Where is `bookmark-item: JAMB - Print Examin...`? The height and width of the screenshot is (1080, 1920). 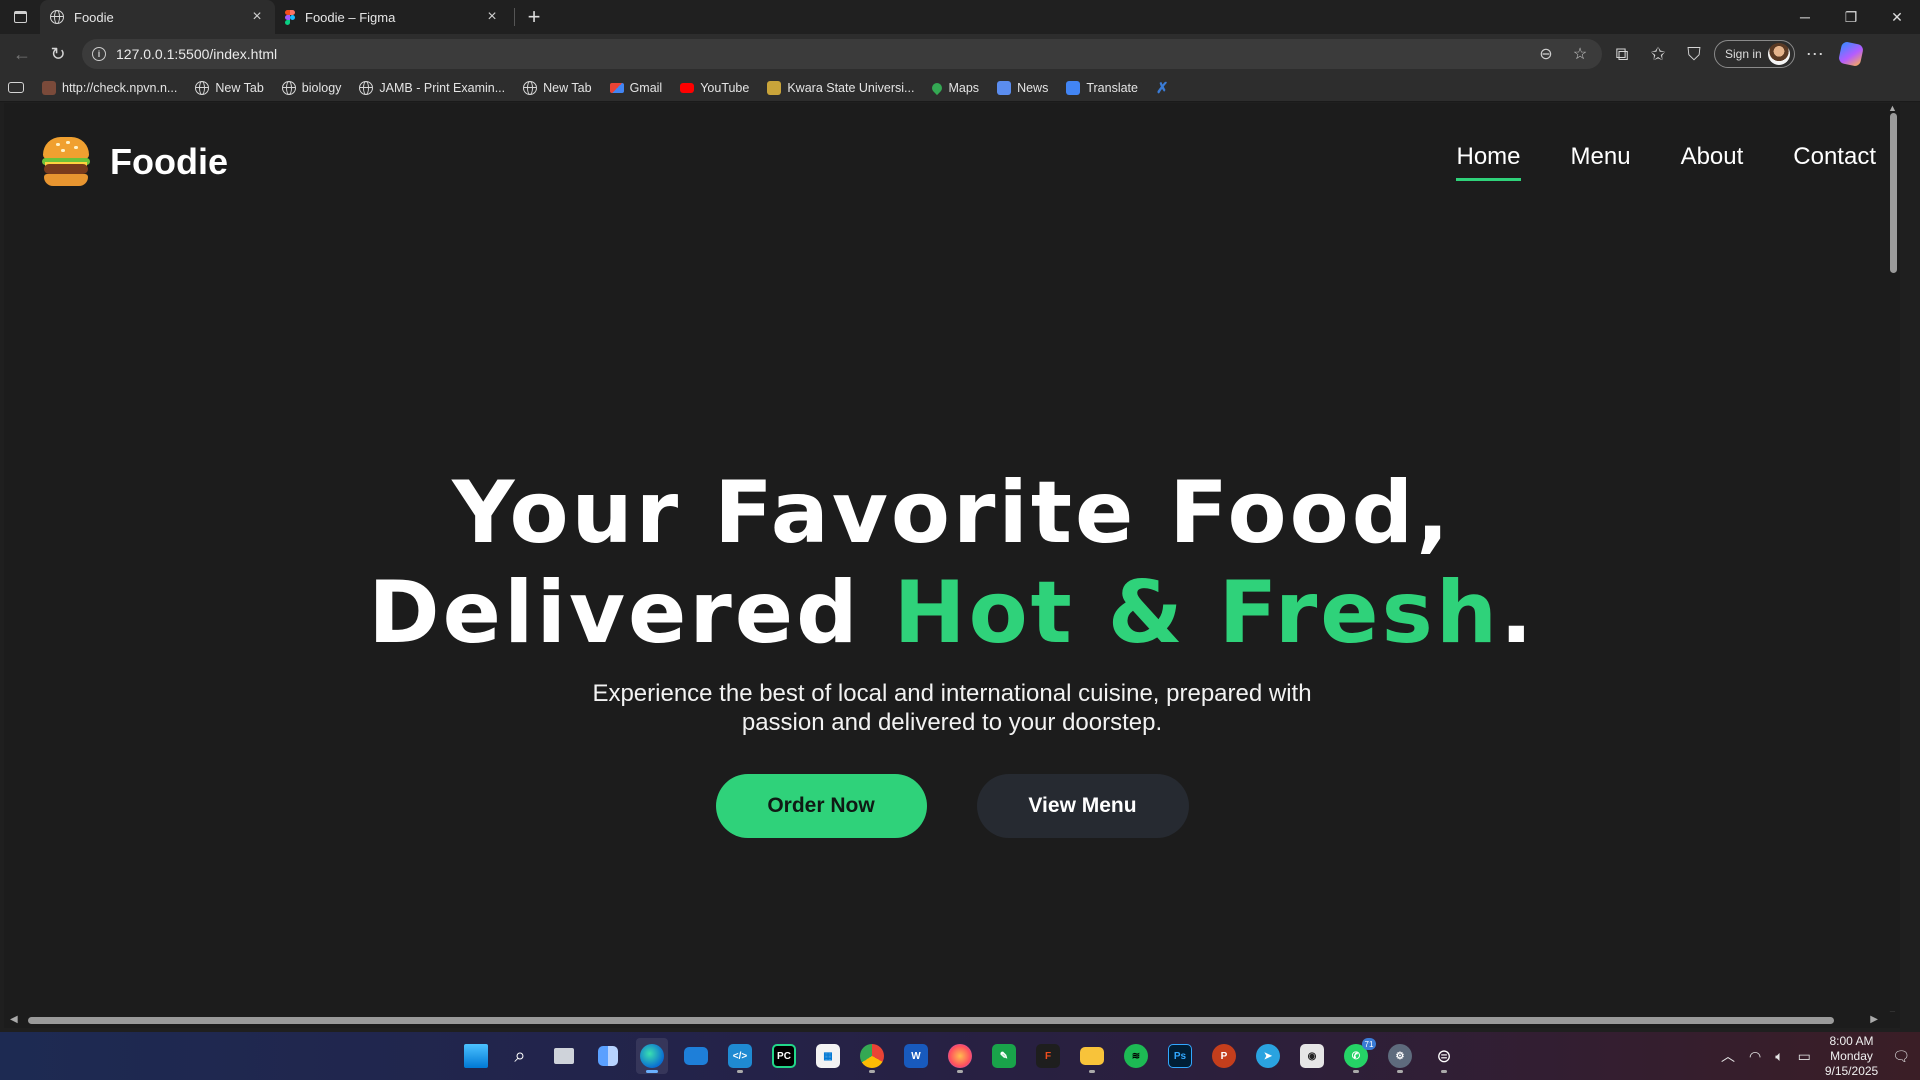 bookmark-item: JAMB - Print Examin... is located at coordinates (432, 87).